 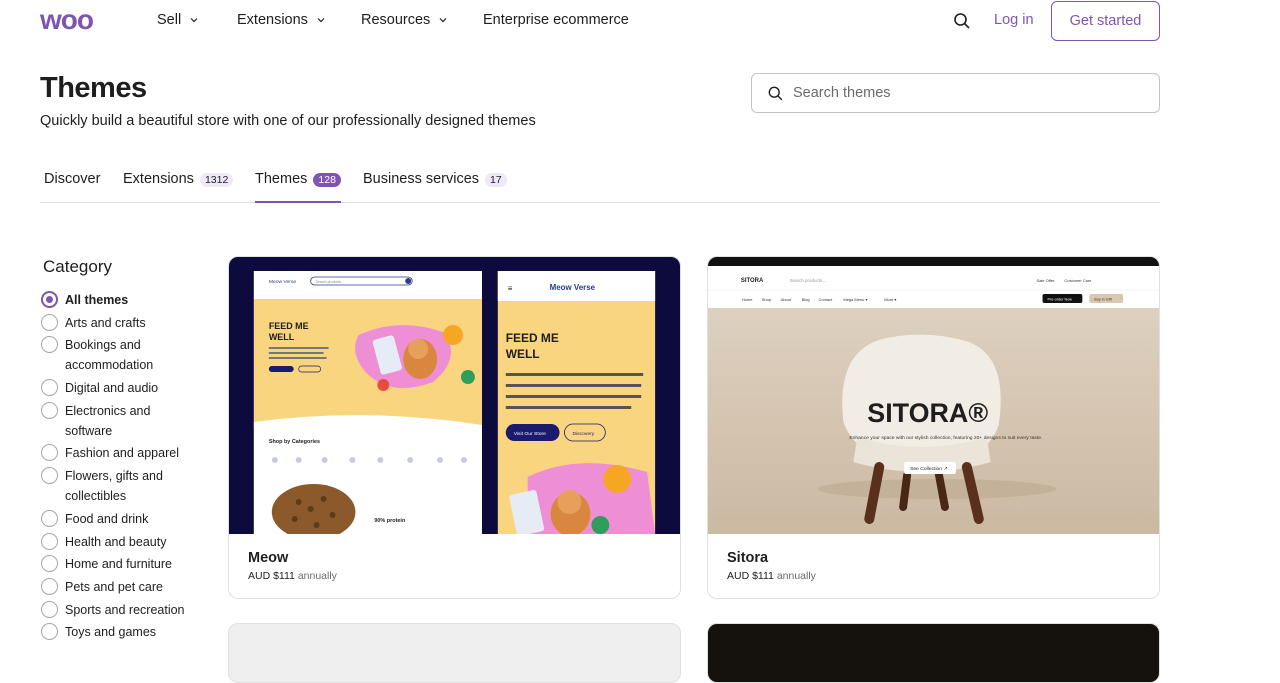 What do you see at coordinates (927, 413) in the screenshot?
I see `svg-text: SITORA®` at bounding box center [927, 413].